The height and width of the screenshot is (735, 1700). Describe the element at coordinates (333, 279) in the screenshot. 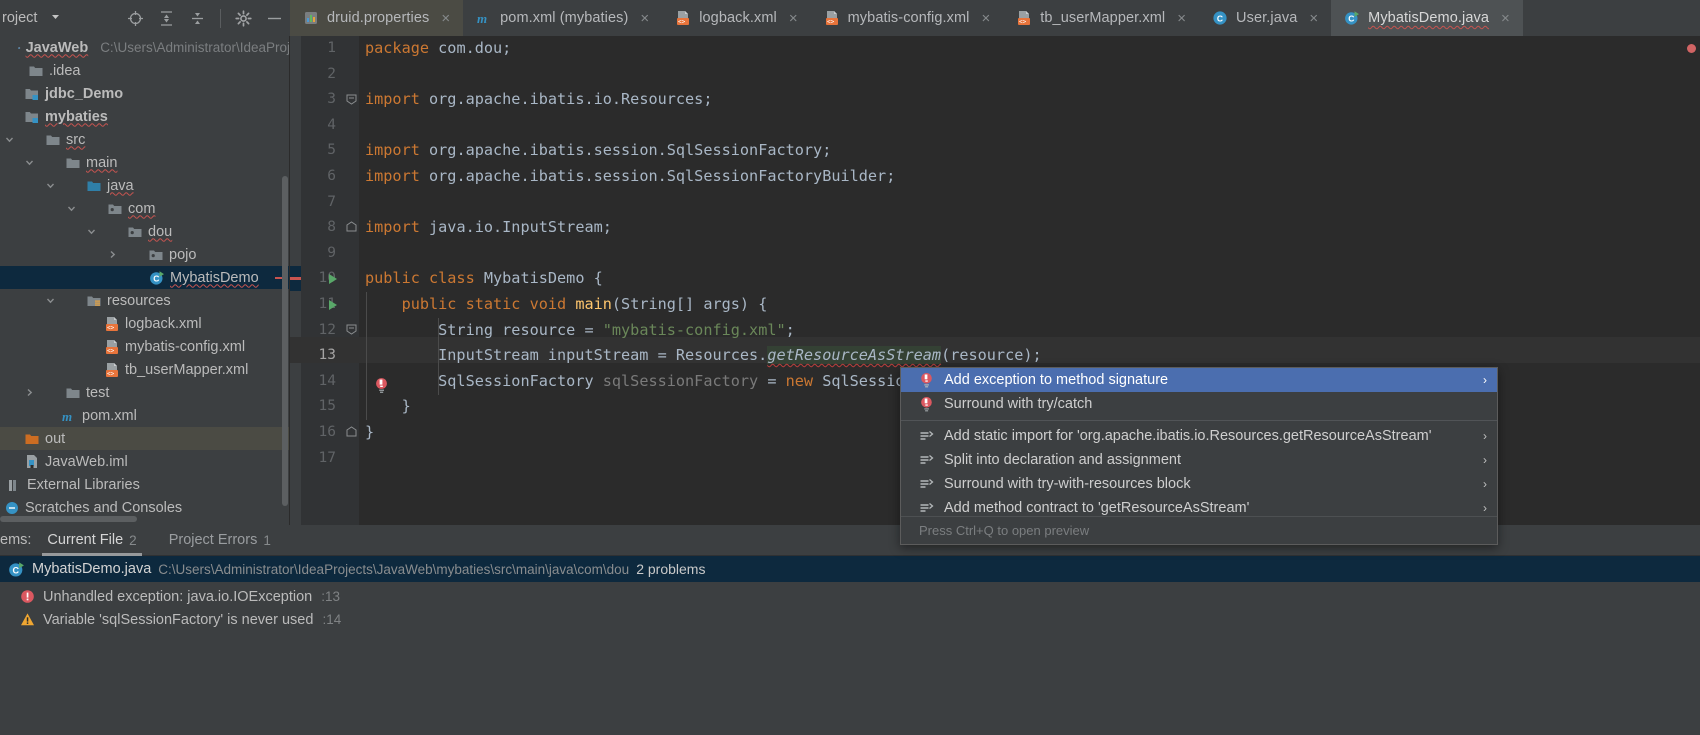

I see `run-class-icon` at that location.